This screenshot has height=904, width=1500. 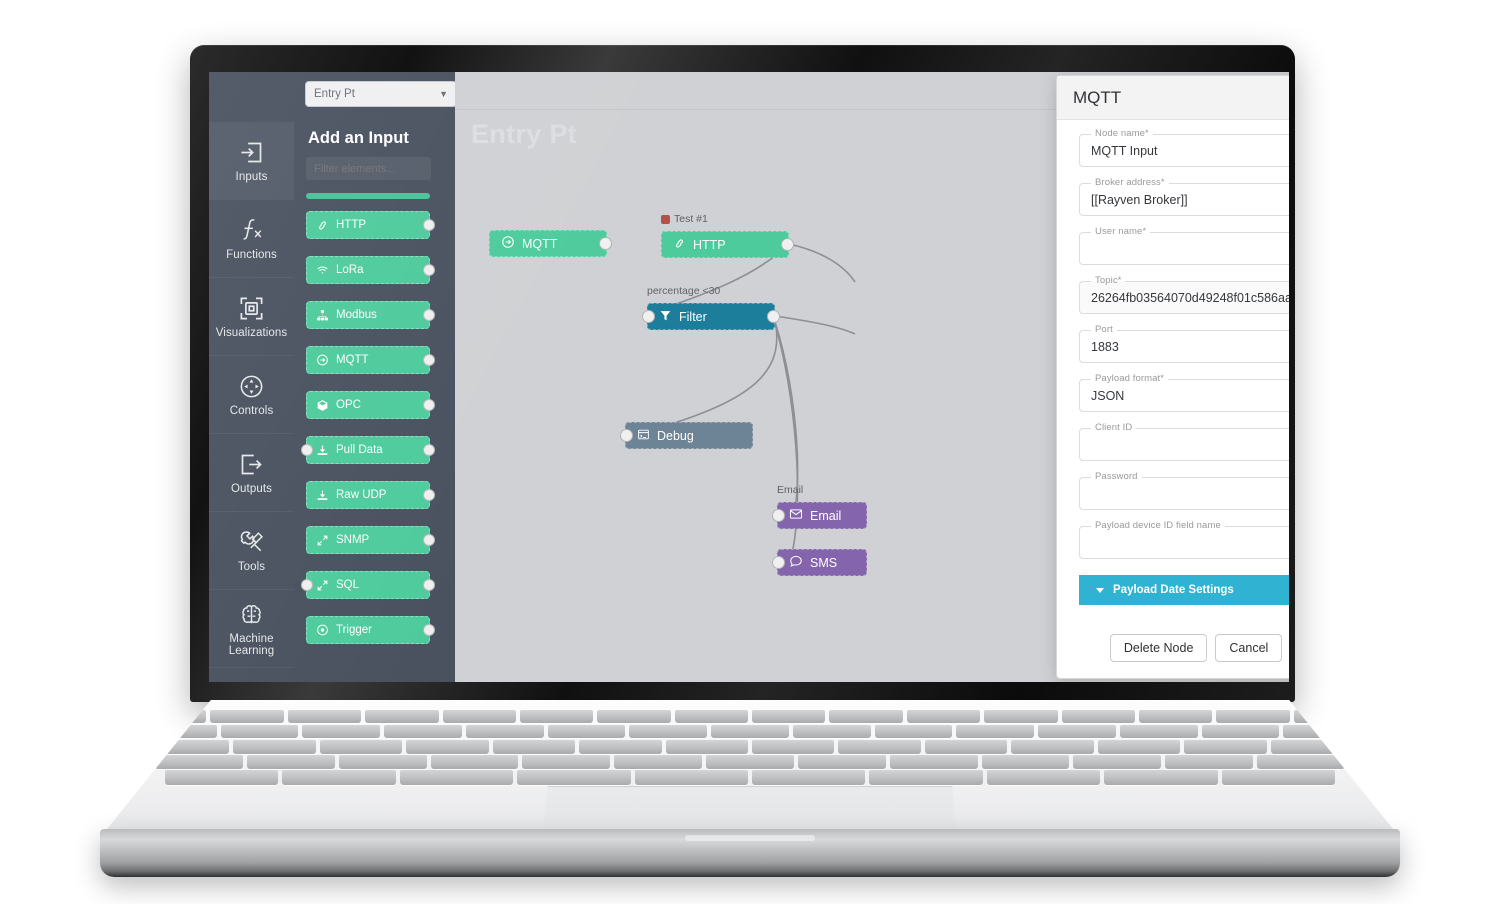 What do you see at coordinates (824, 562) in the screenshot?
I see `canvas-node-label: SMS` at bounding box center [824, 562].